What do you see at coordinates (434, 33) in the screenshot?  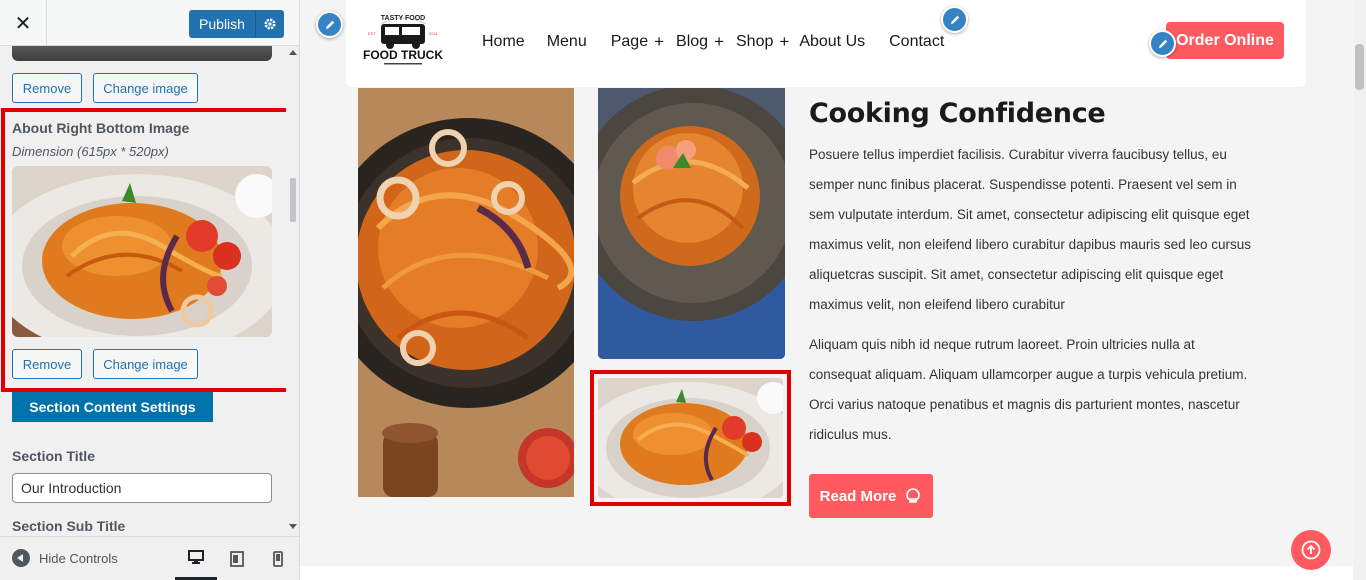 I see `logo-year-text: 2021` at bounding box center [434, 33].